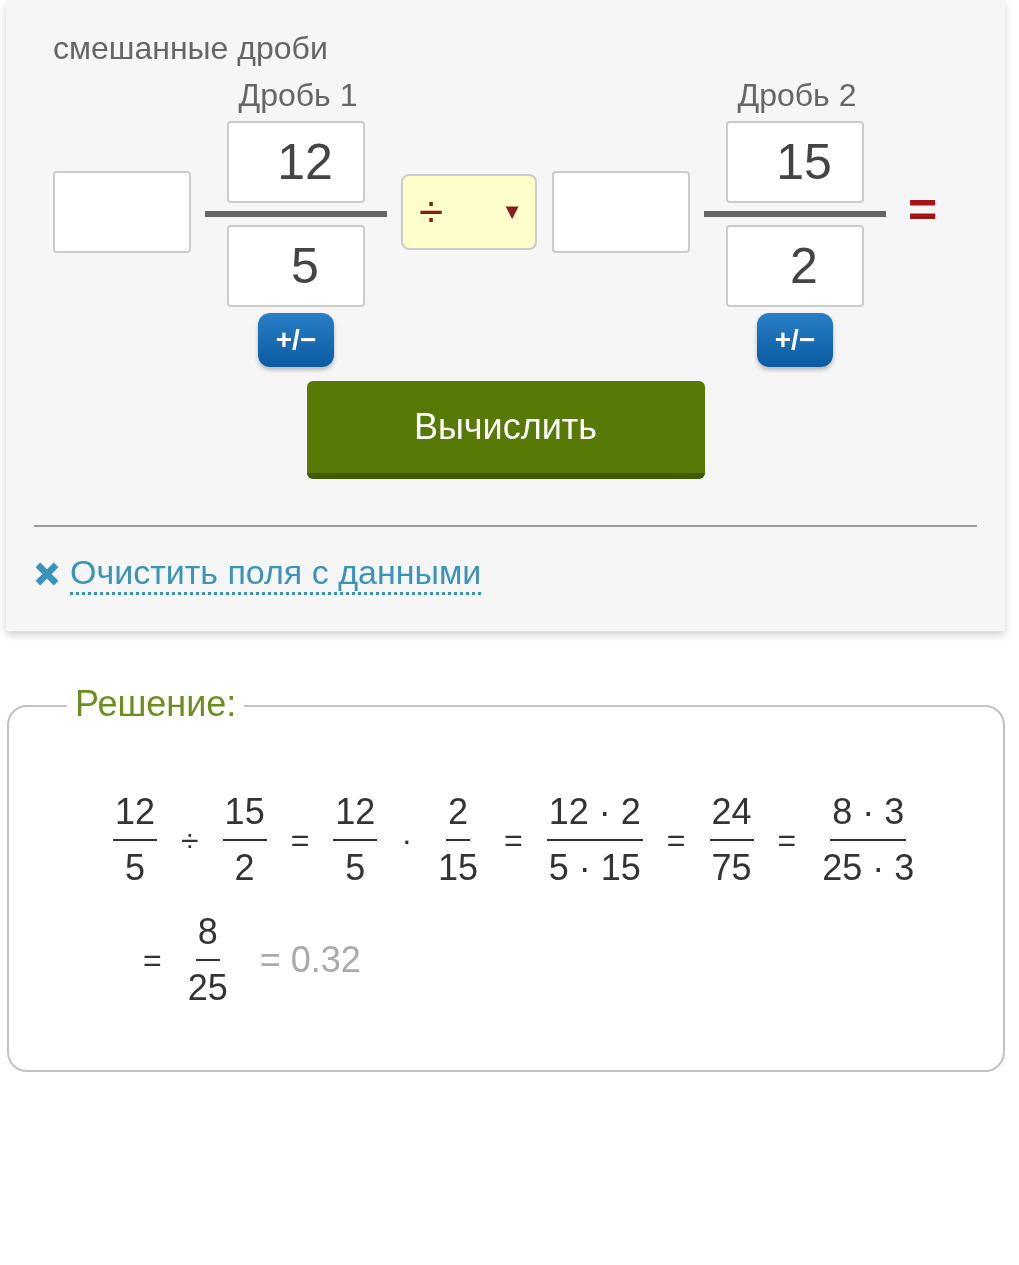 This screenshot has height=1265, width=1019. Describe the element at coordinates (731, 840) in the screenshot. I see `fraction: 24 75` at that location.